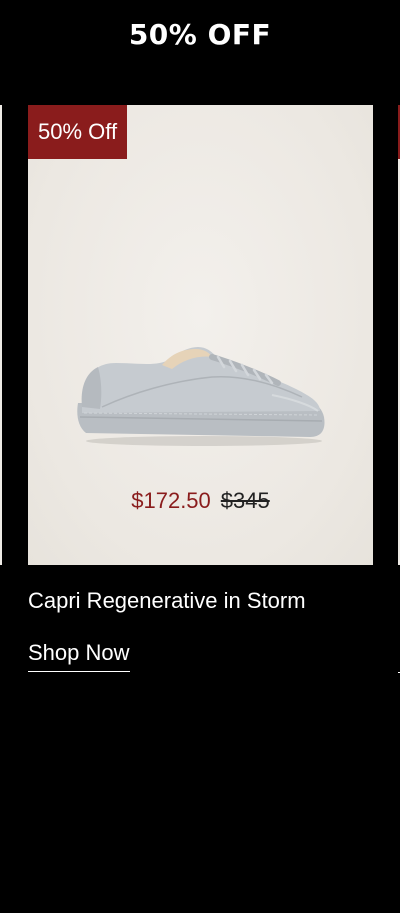 The width and height of the screenshot is (400, 913). Describe the element at coordinates (79, 655) in the screenshot. I see `shop-now-link: Shop Now` at that location.